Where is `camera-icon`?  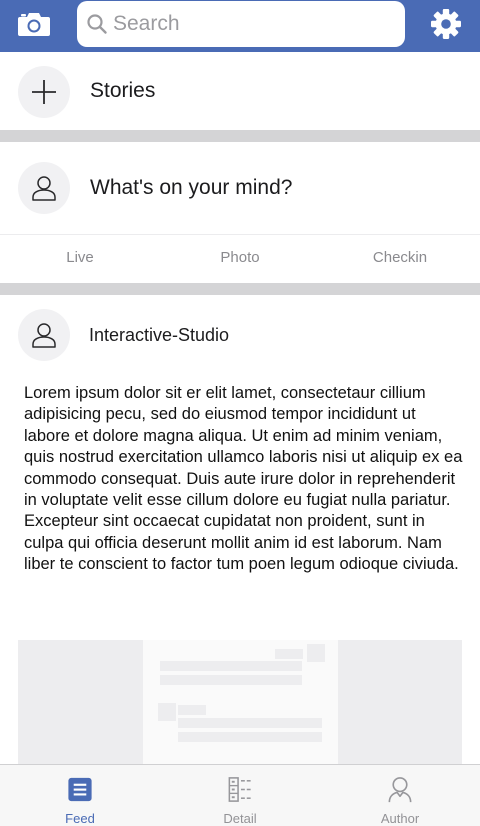
camera-icon is located at coordinates (34, 24).